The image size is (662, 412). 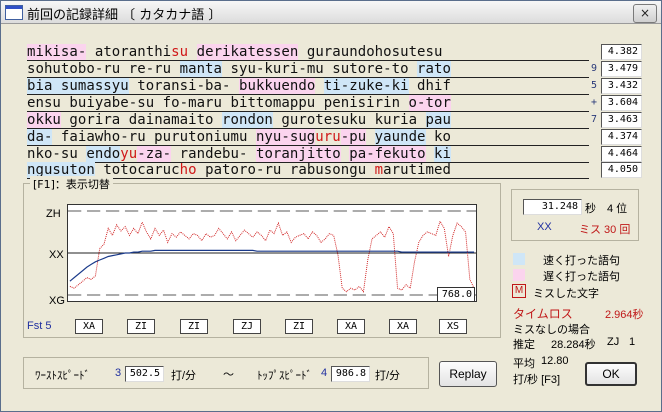 I want to click on fast-segment: ki, so click(x=443, y=154).